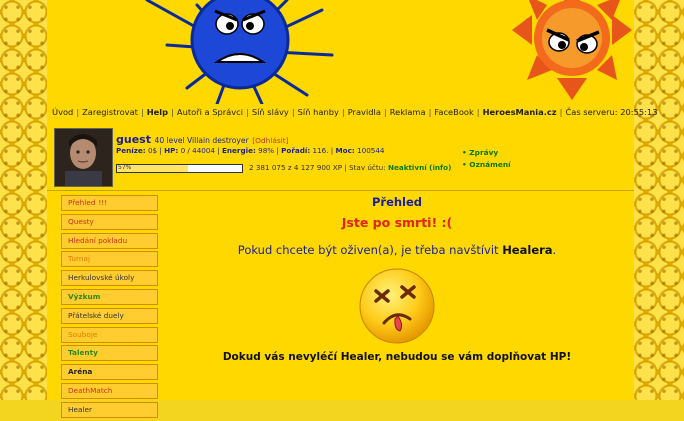 The height and width of the screenshot is (421, 684). I want to click on stat-hp: 0 / 44004, so click(198, 150).